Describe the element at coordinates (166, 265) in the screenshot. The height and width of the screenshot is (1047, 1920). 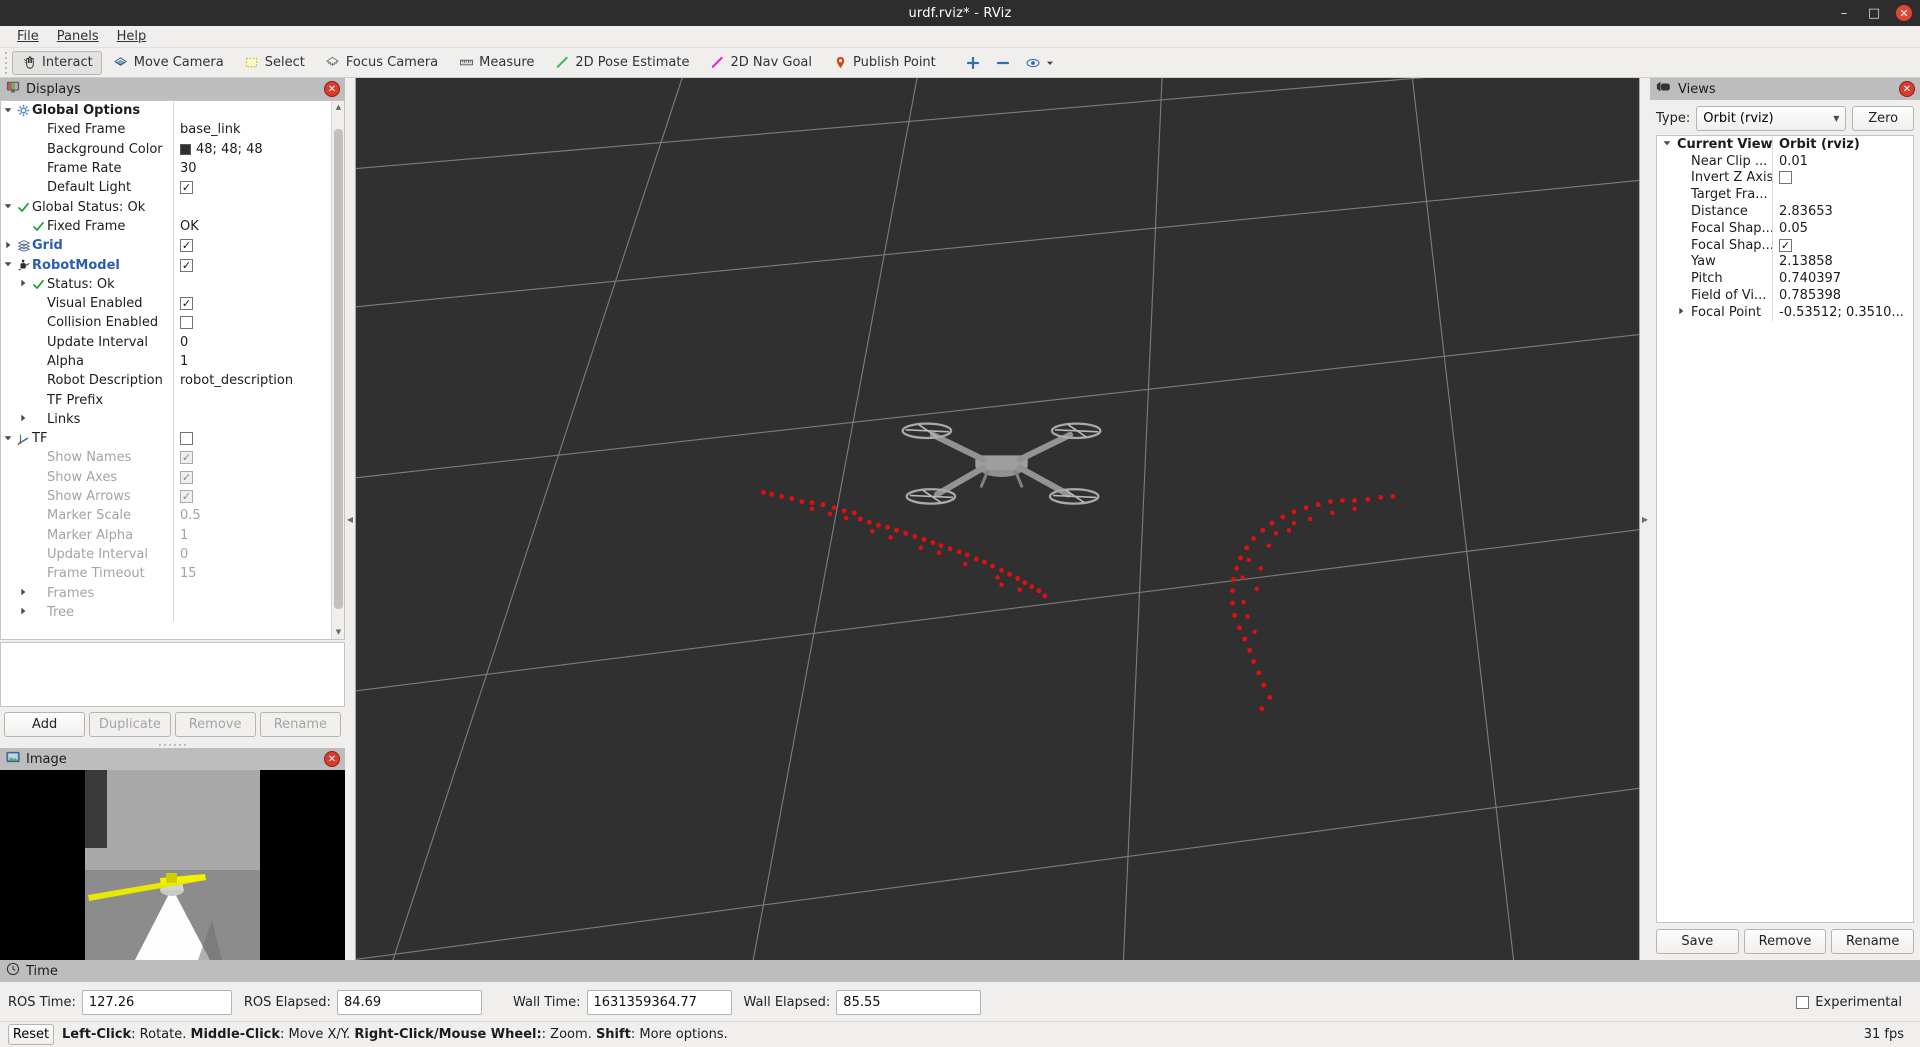
I see `display-row: RobotModel ✓` at that location.